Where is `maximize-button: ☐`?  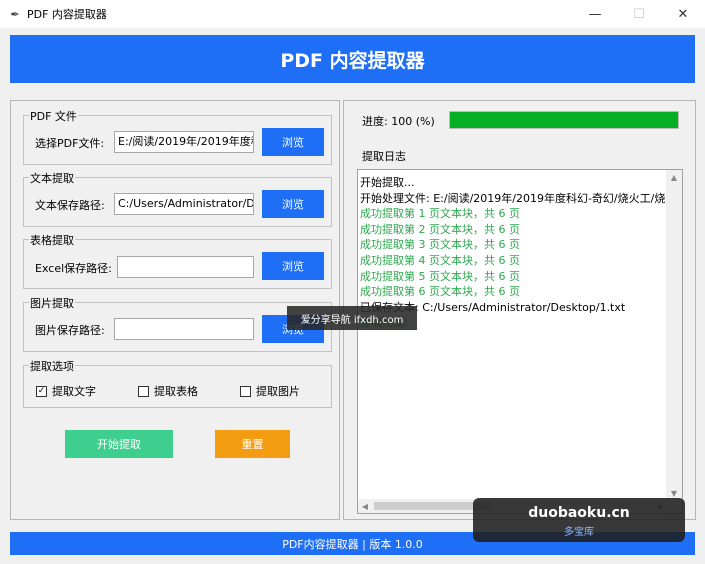
maximize-button: ☐ is located at coordinates (639, 14).